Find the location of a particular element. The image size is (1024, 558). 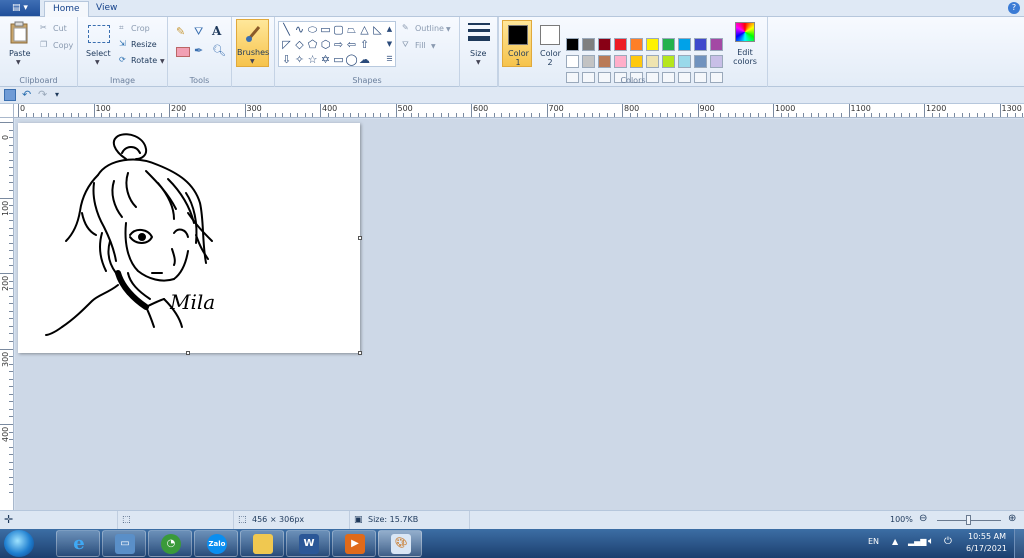

power-icon: ⏻ is located at coordinates (948, 541).